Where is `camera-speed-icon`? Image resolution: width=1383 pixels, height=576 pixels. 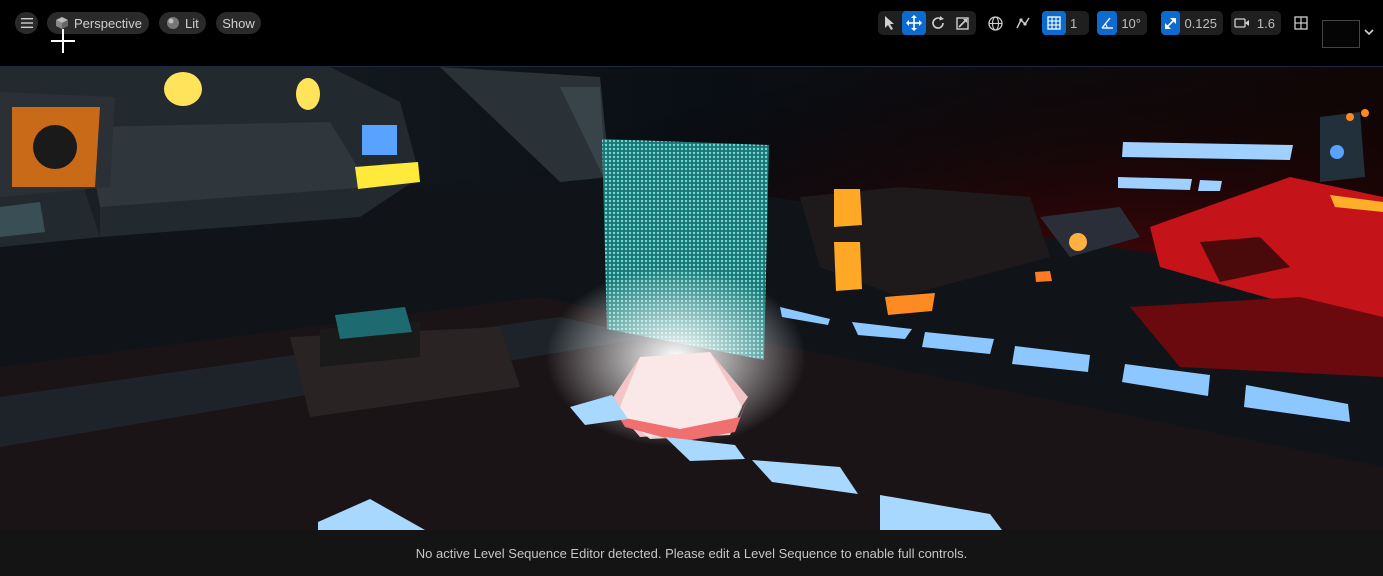
camera-speed-icon is located at coordinates (1241, 23).